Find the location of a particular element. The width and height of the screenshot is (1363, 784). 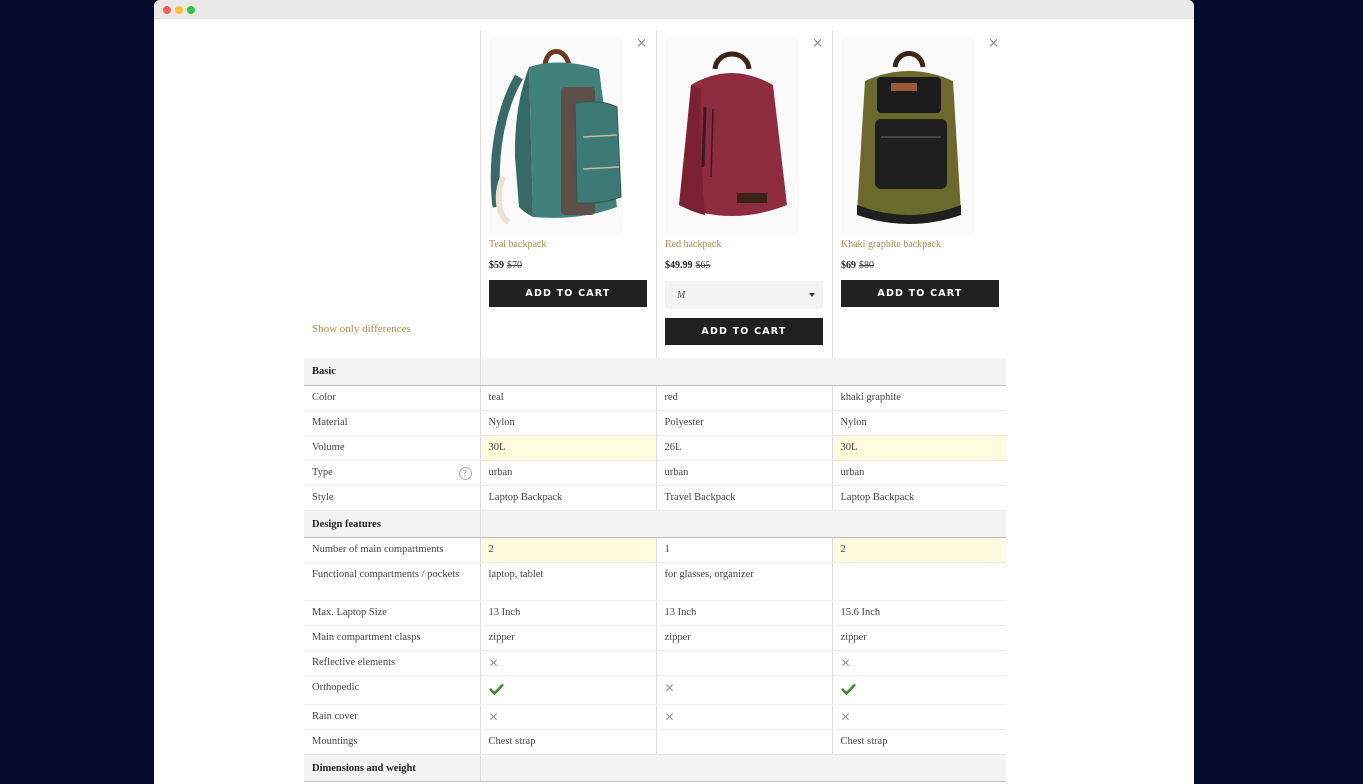

old-price: $70 is located at coordinates (514, 265).